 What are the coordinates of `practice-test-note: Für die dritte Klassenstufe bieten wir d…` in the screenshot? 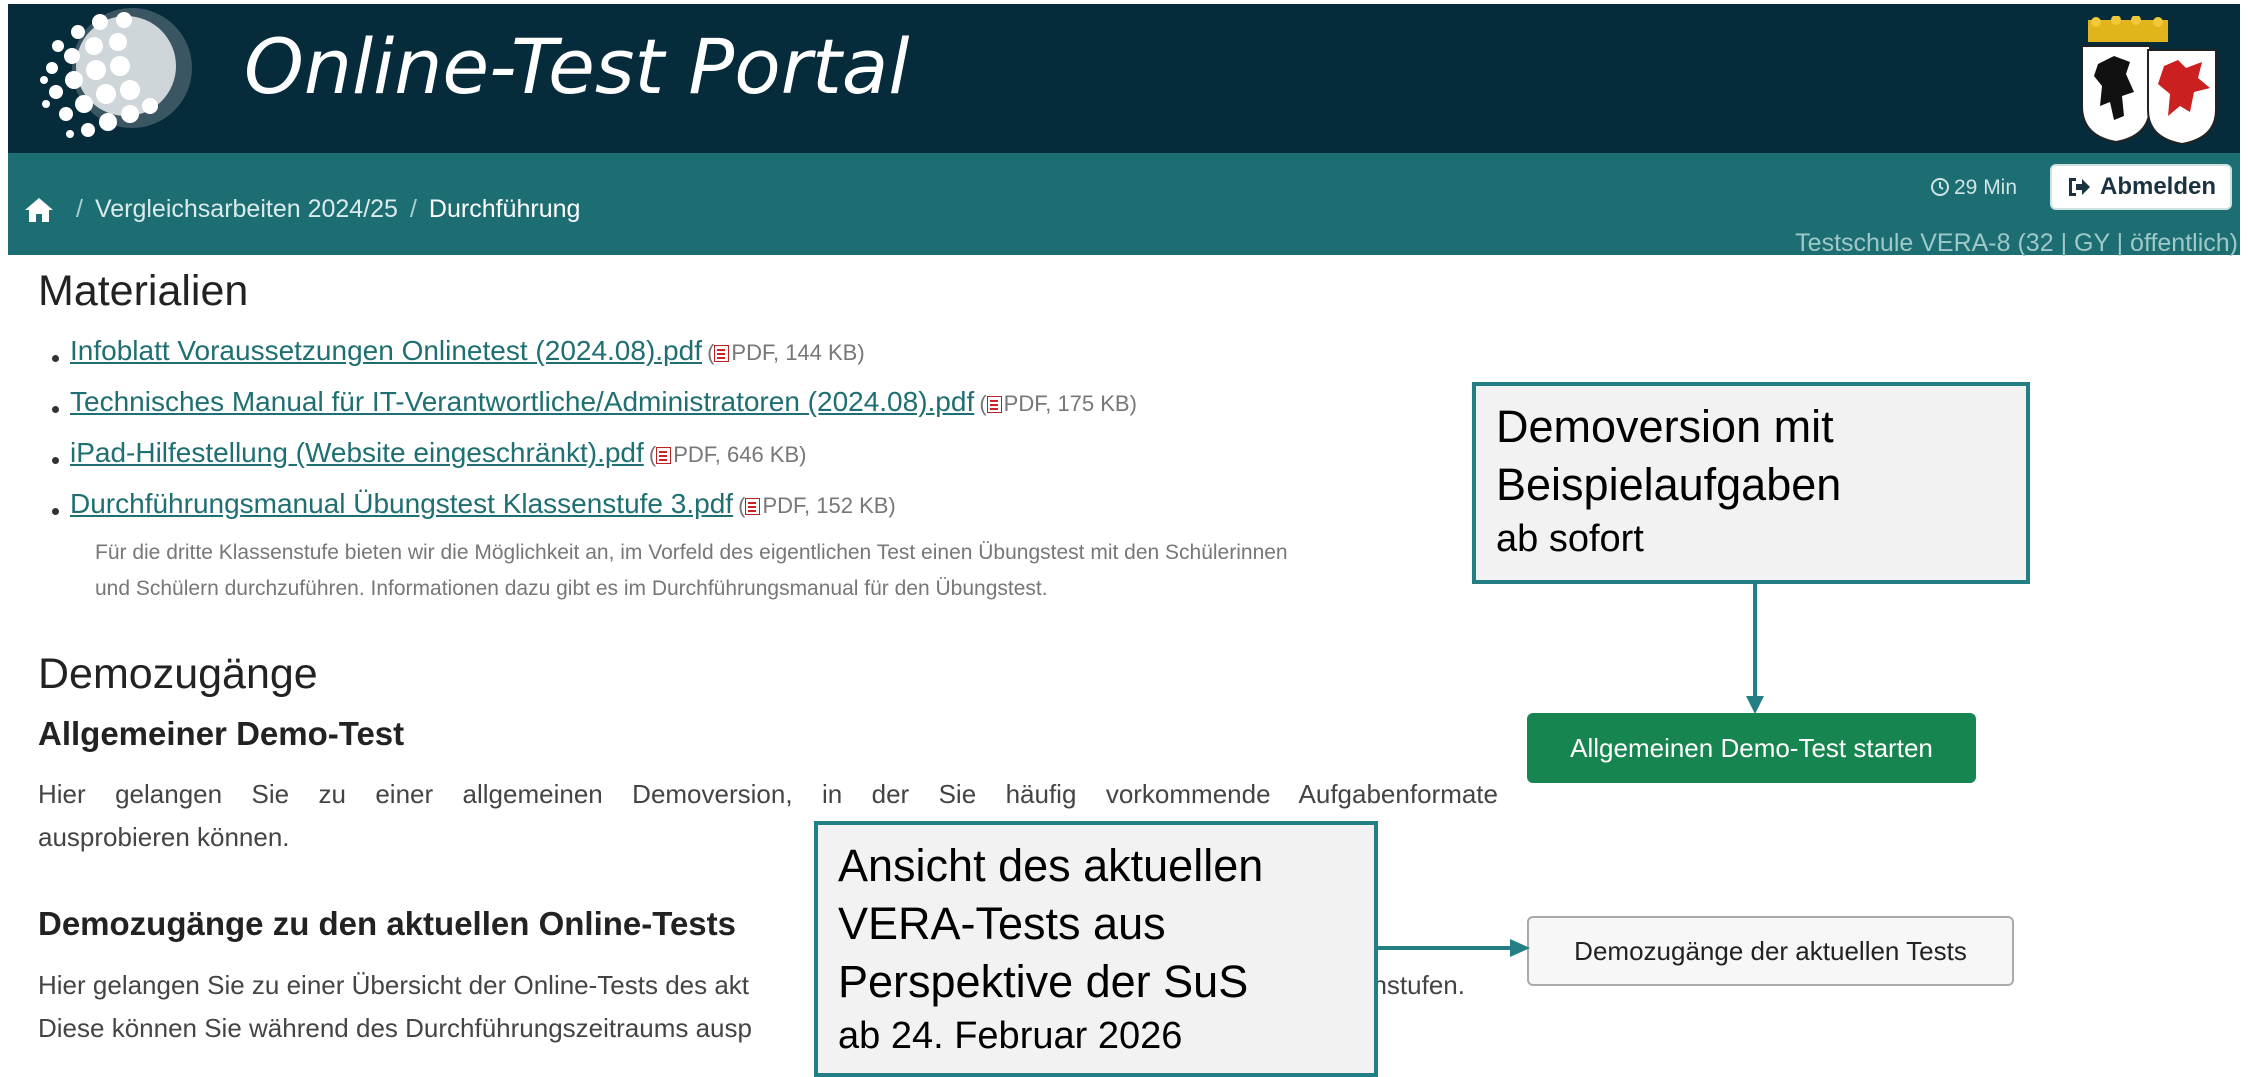 It's located at (795, 571).